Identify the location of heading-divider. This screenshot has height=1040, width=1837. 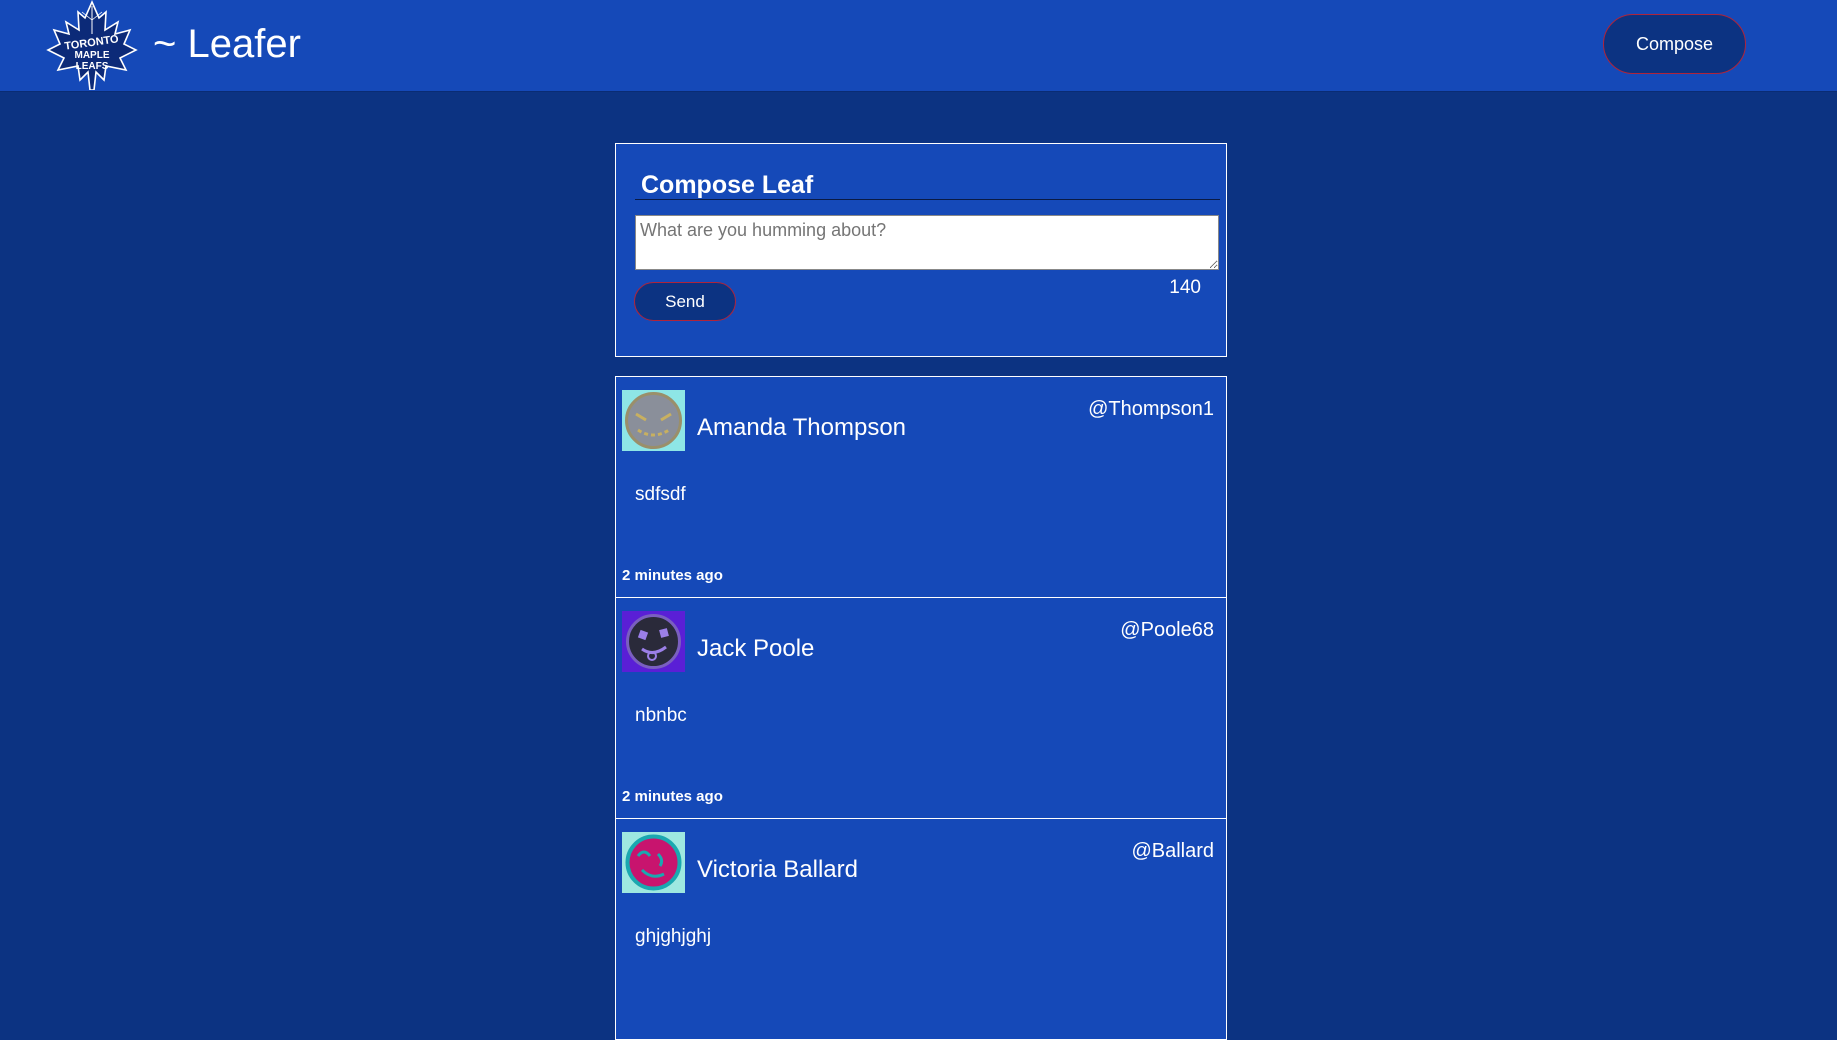
(927, 199).